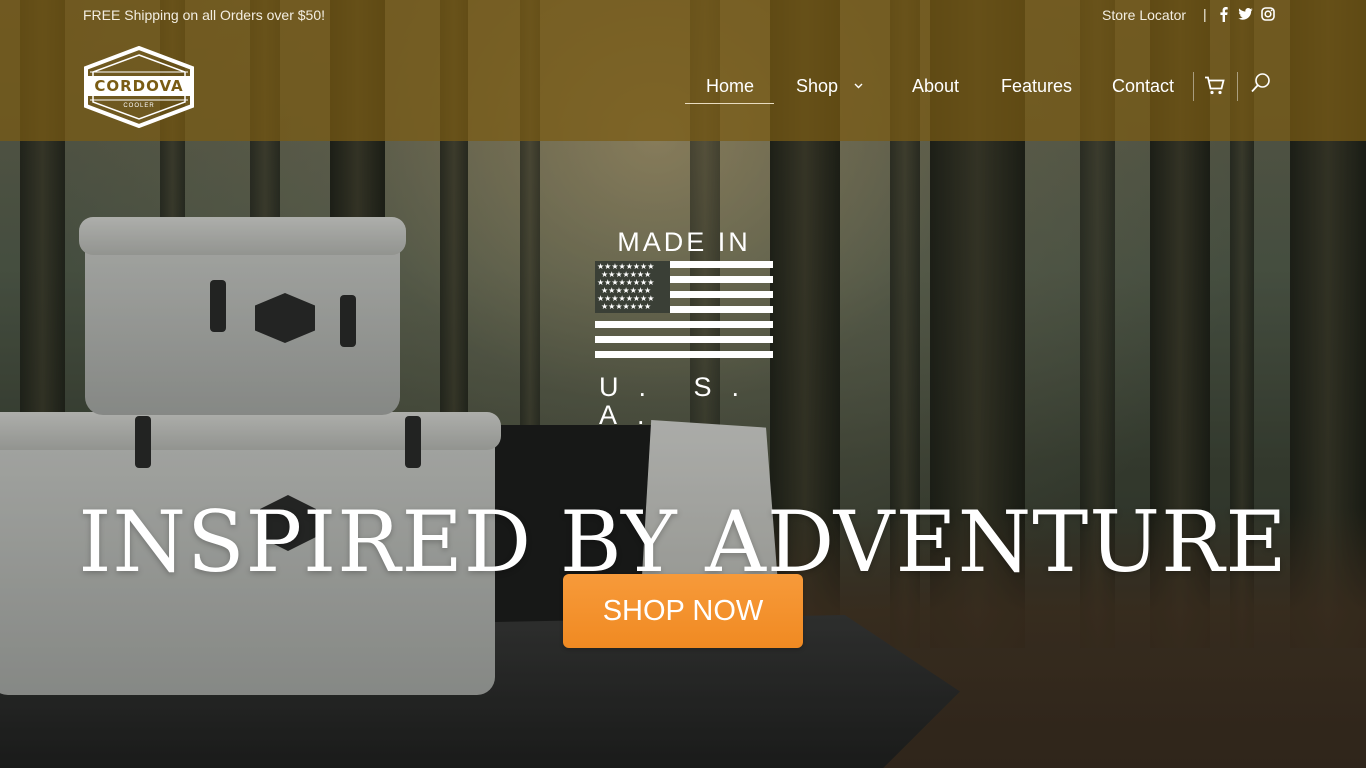 This screenshot has height=768, width=1366. I want to click on search-icon, so click(1260, 82).